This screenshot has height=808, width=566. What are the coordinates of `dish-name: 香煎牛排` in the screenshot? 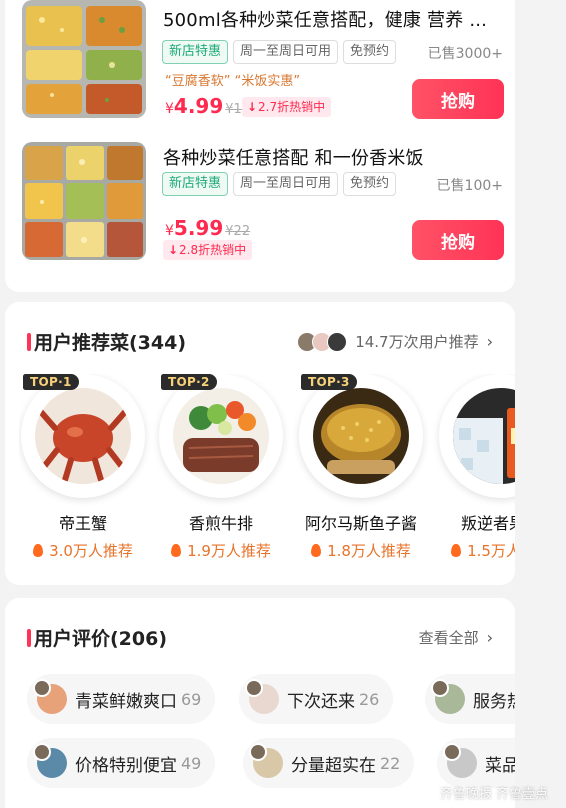 It's located at (220, 523).